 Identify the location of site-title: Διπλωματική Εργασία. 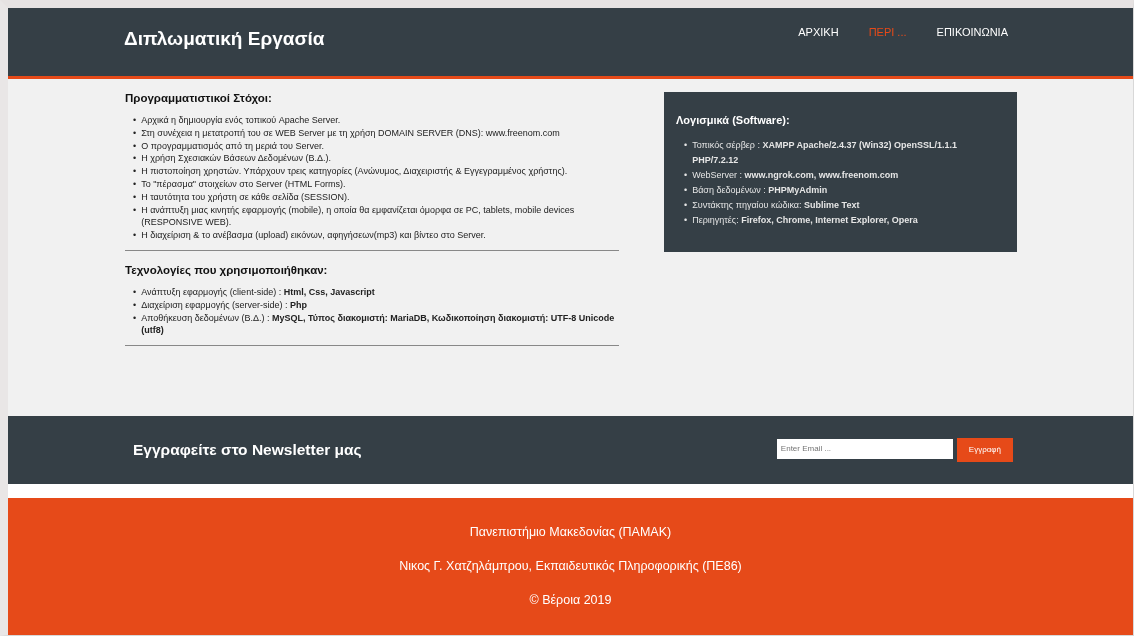
(224, 39).